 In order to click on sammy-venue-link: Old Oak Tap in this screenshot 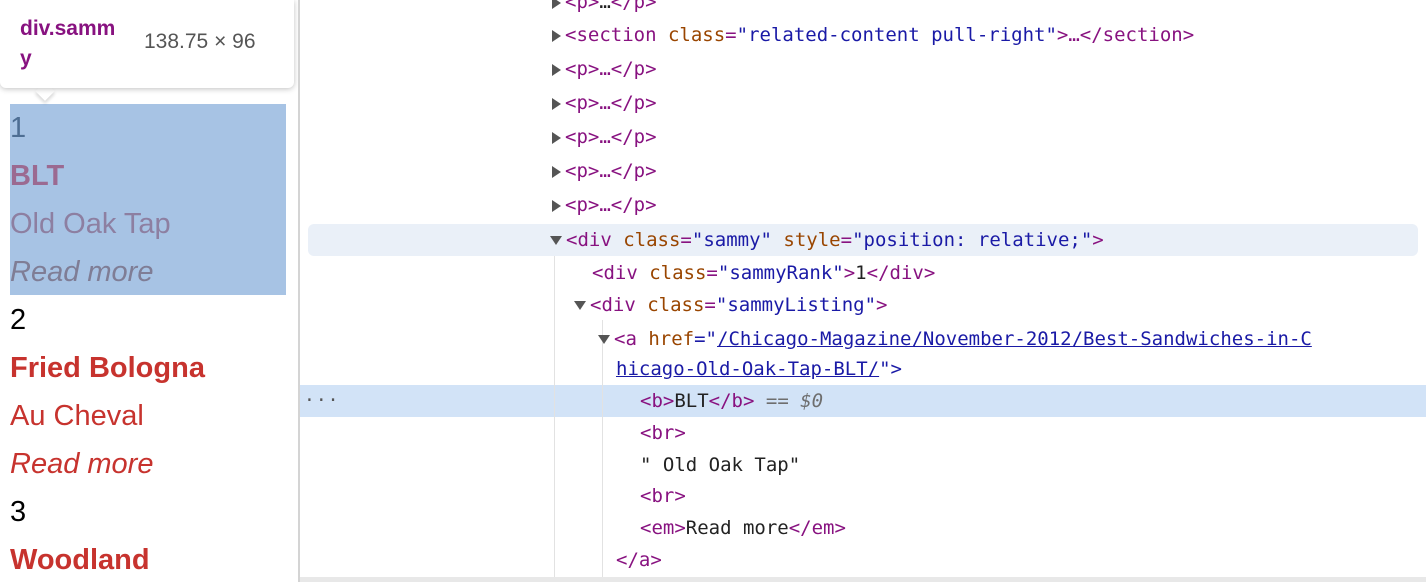, I will do `click(90, 224)`.